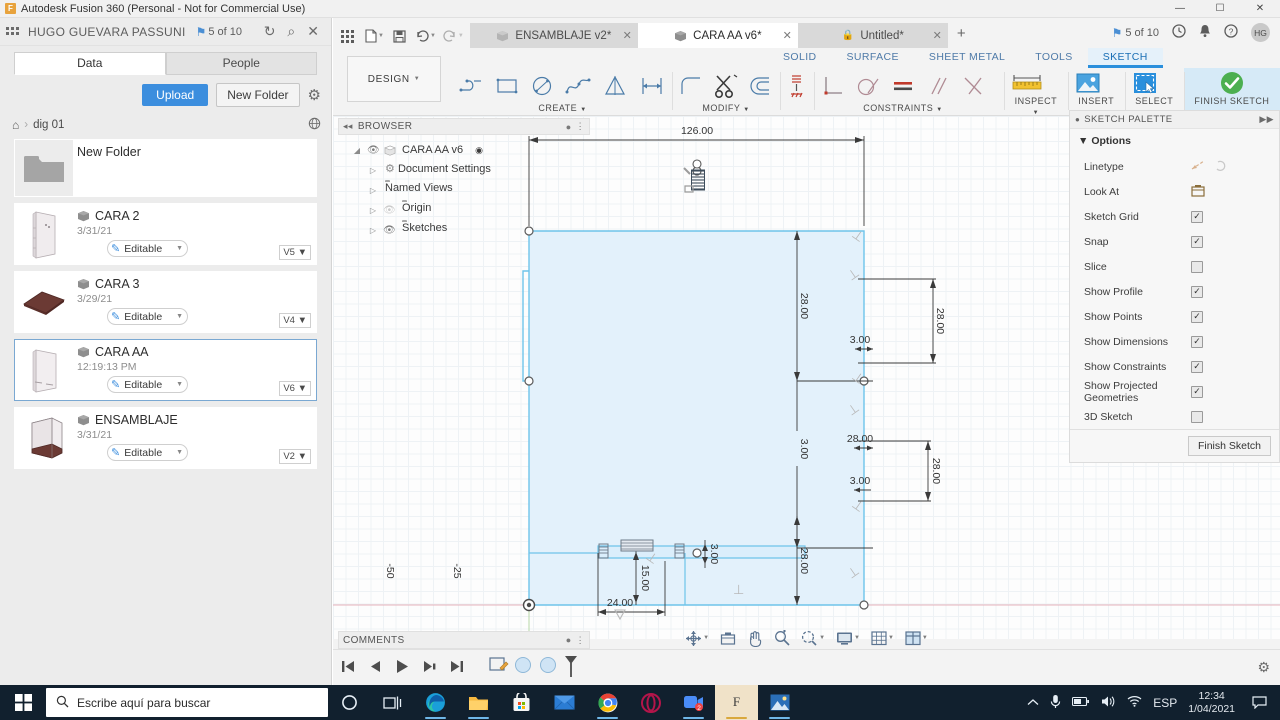  I want to click on account-name: HUGO GUEVARA PASSUNI, so click(107, 32).